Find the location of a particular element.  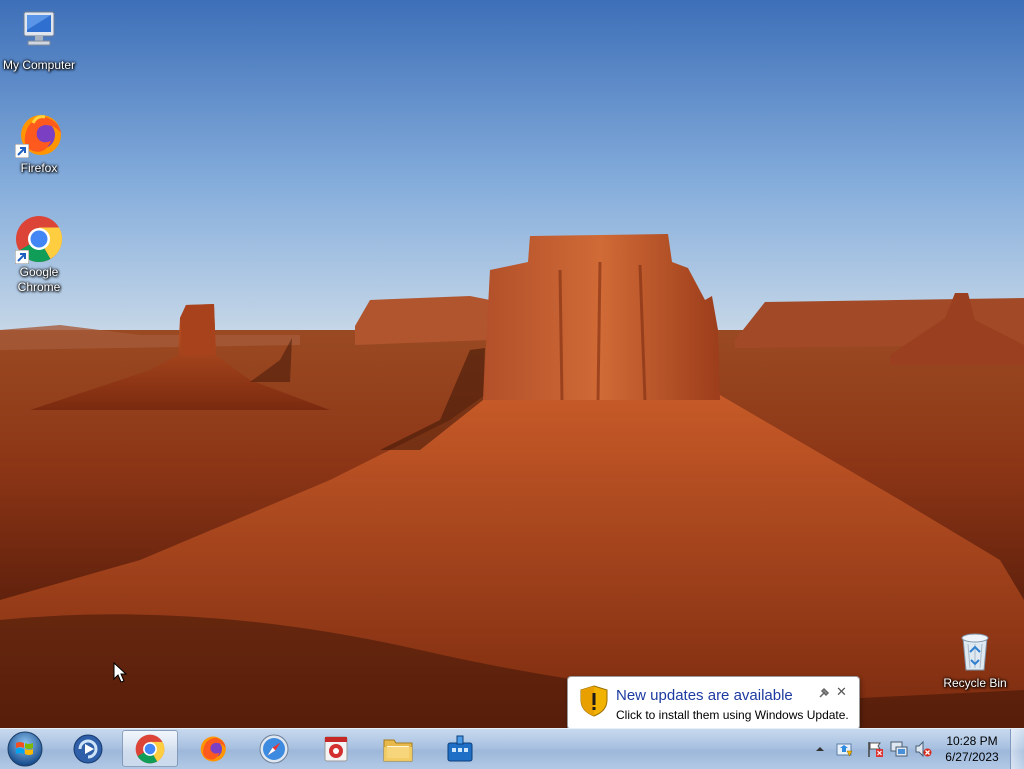

action-center-flag-icon is located at coordinates (875, 749).